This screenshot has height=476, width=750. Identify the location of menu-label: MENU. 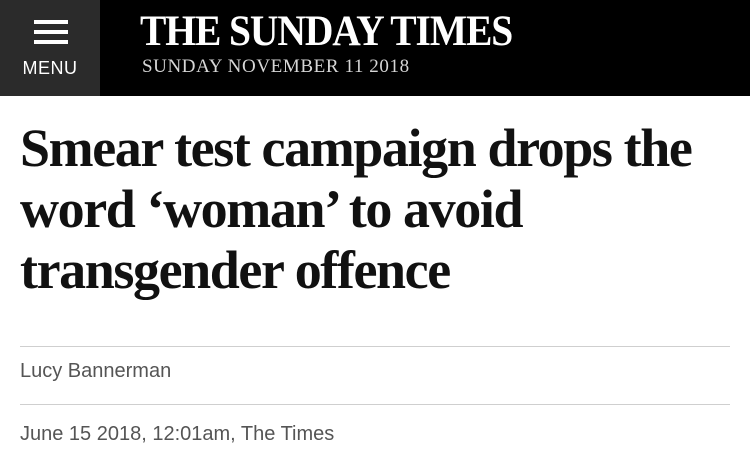
(50, 68).